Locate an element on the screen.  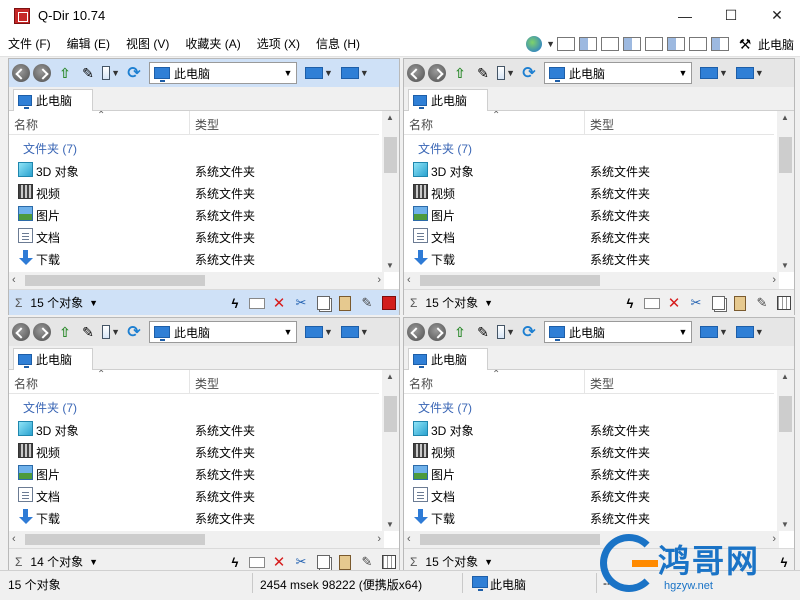
layout-quad-icon is located at coordinates (565, 44).